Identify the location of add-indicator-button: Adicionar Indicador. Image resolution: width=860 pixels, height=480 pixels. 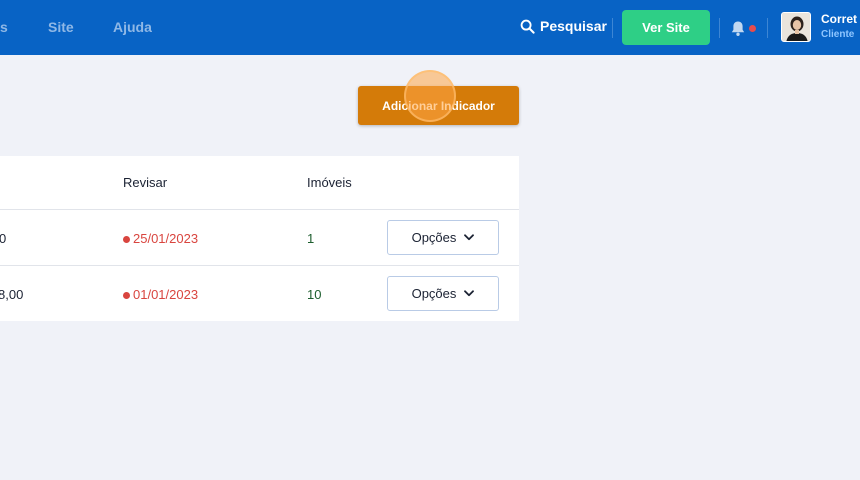
(438, 105).